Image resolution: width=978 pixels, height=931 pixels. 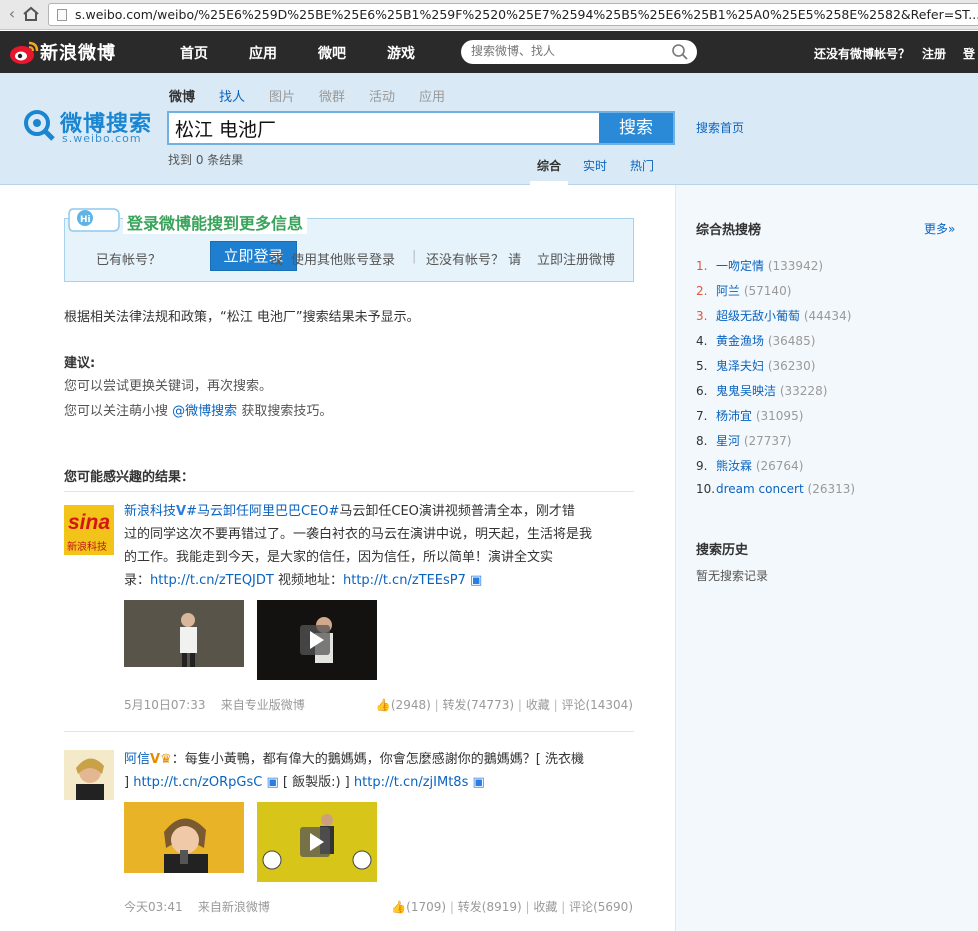 What do you see at coordinates (706, 489) in the screenshot?
I see `hot-rank: 10.` at bounding box center [706, 489].